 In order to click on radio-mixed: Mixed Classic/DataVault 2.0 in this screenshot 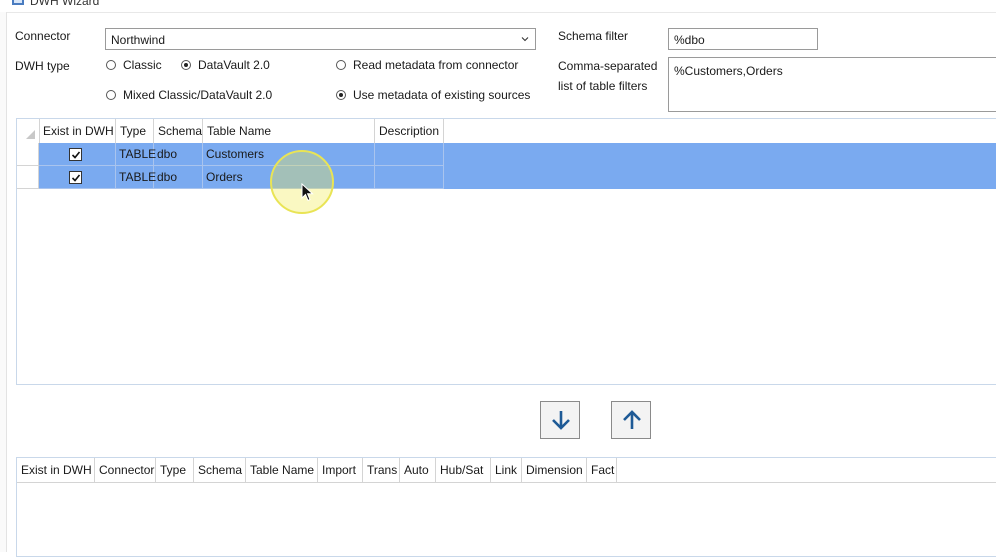, I will do `click(189, 95)`.